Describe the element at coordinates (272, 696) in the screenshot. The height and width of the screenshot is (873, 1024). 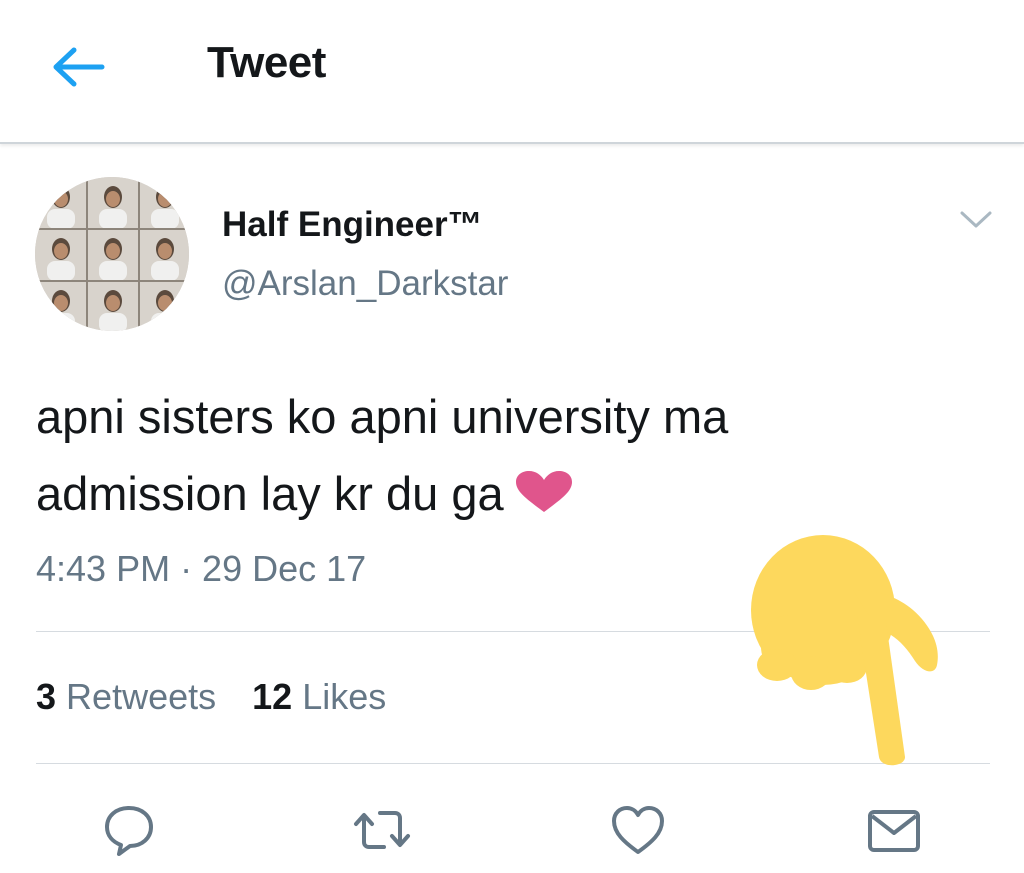
I see `likes-count: 12` at that location.